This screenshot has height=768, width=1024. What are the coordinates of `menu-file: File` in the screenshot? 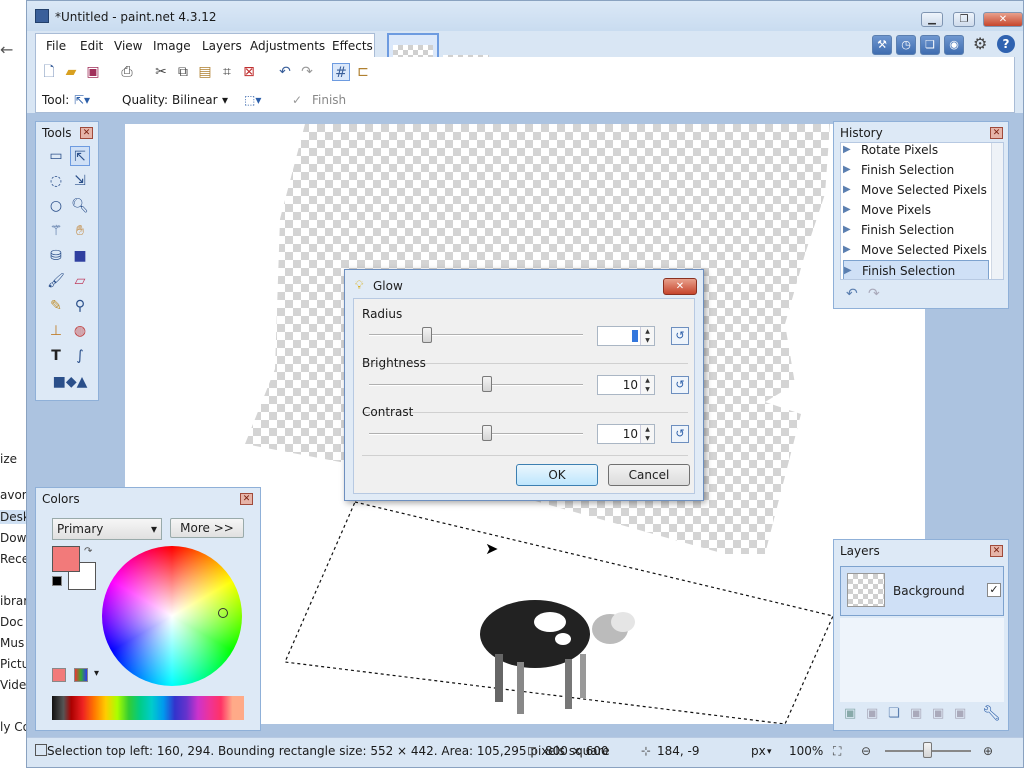 It's located at (56, 46).